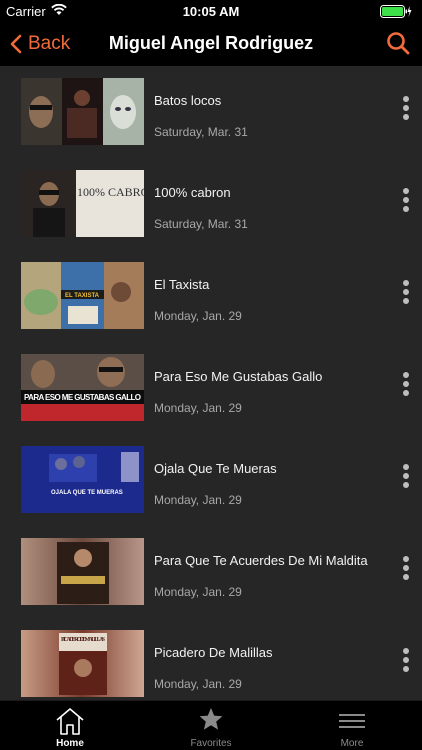 This screenshot has height=750, width=422. What do you see at coordinates (261, 560) in the screenshot?
I see `video-title: Para Que Te Acuerdes De Mi Maldita` at bounding box center [261, 560].